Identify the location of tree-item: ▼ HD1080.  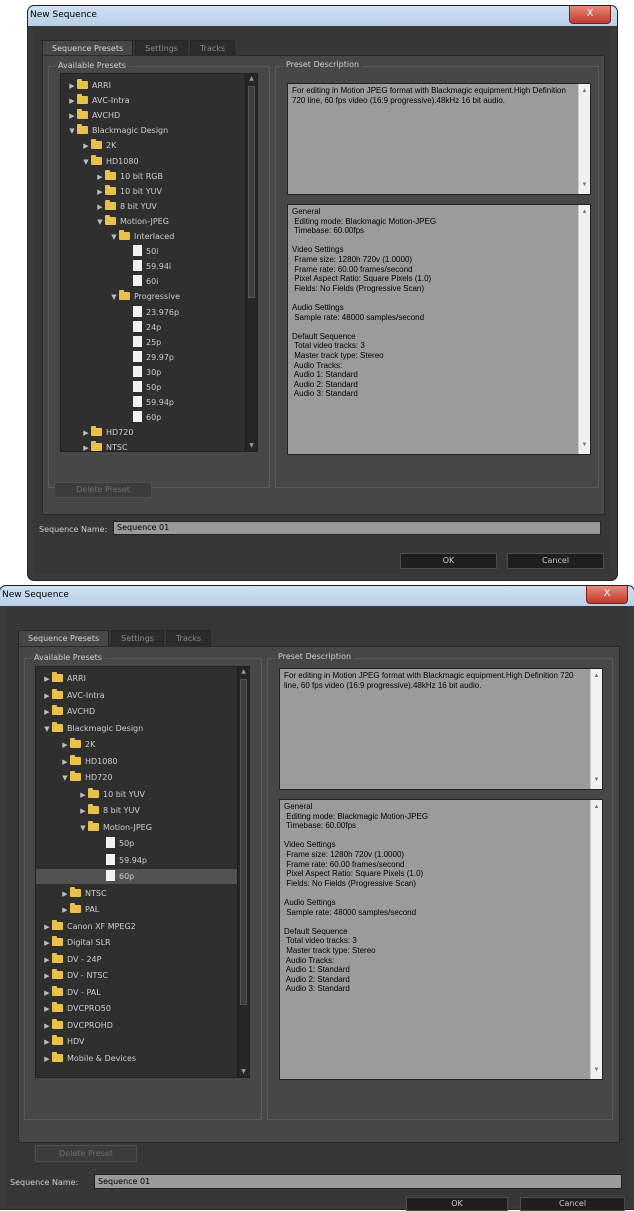
(153, 161).